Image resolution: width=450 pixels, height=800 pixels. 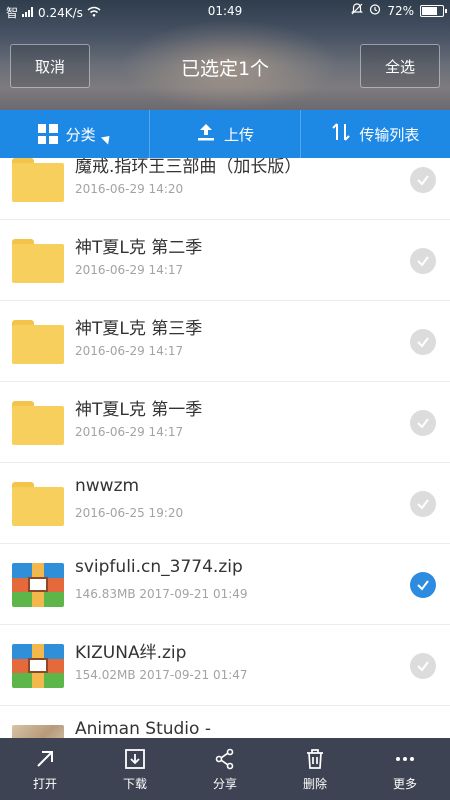 I want to click on alarm-icon, so click(x=375, y=10).